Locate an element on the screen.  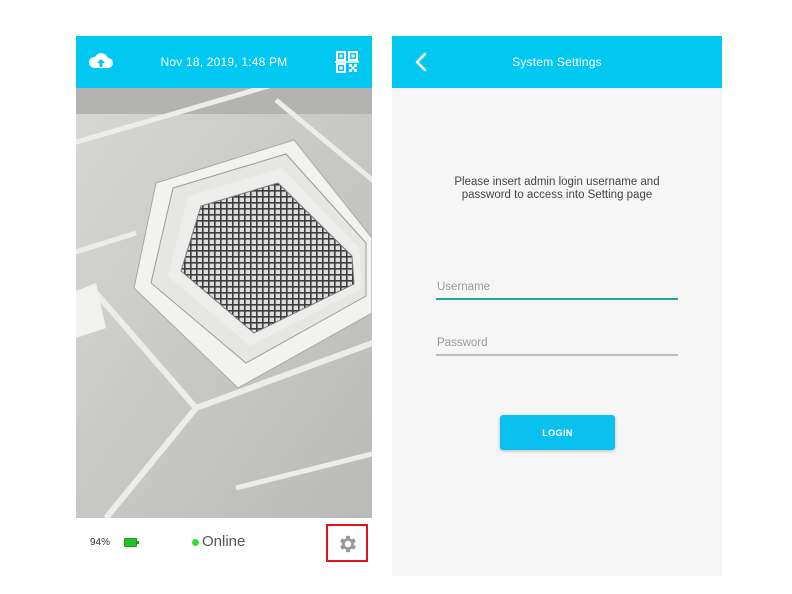
online-indicator-dot is located at coordinates (195, 542).